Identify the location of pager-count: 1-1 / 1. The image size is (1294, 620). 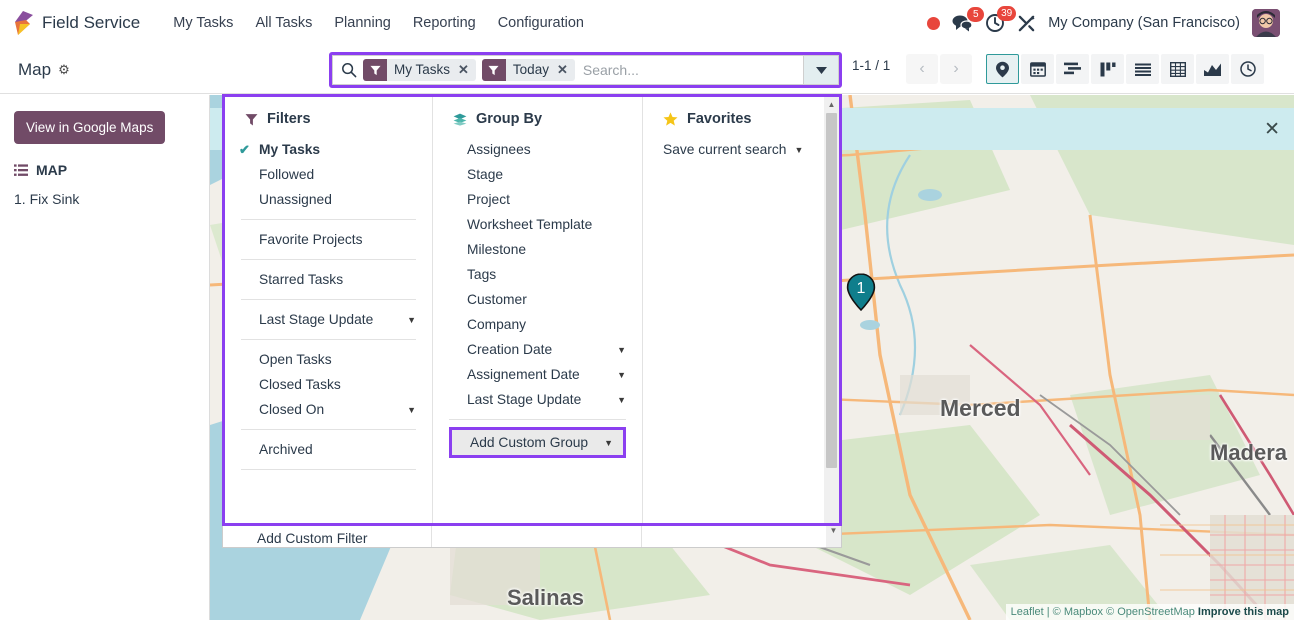
(871, 65).